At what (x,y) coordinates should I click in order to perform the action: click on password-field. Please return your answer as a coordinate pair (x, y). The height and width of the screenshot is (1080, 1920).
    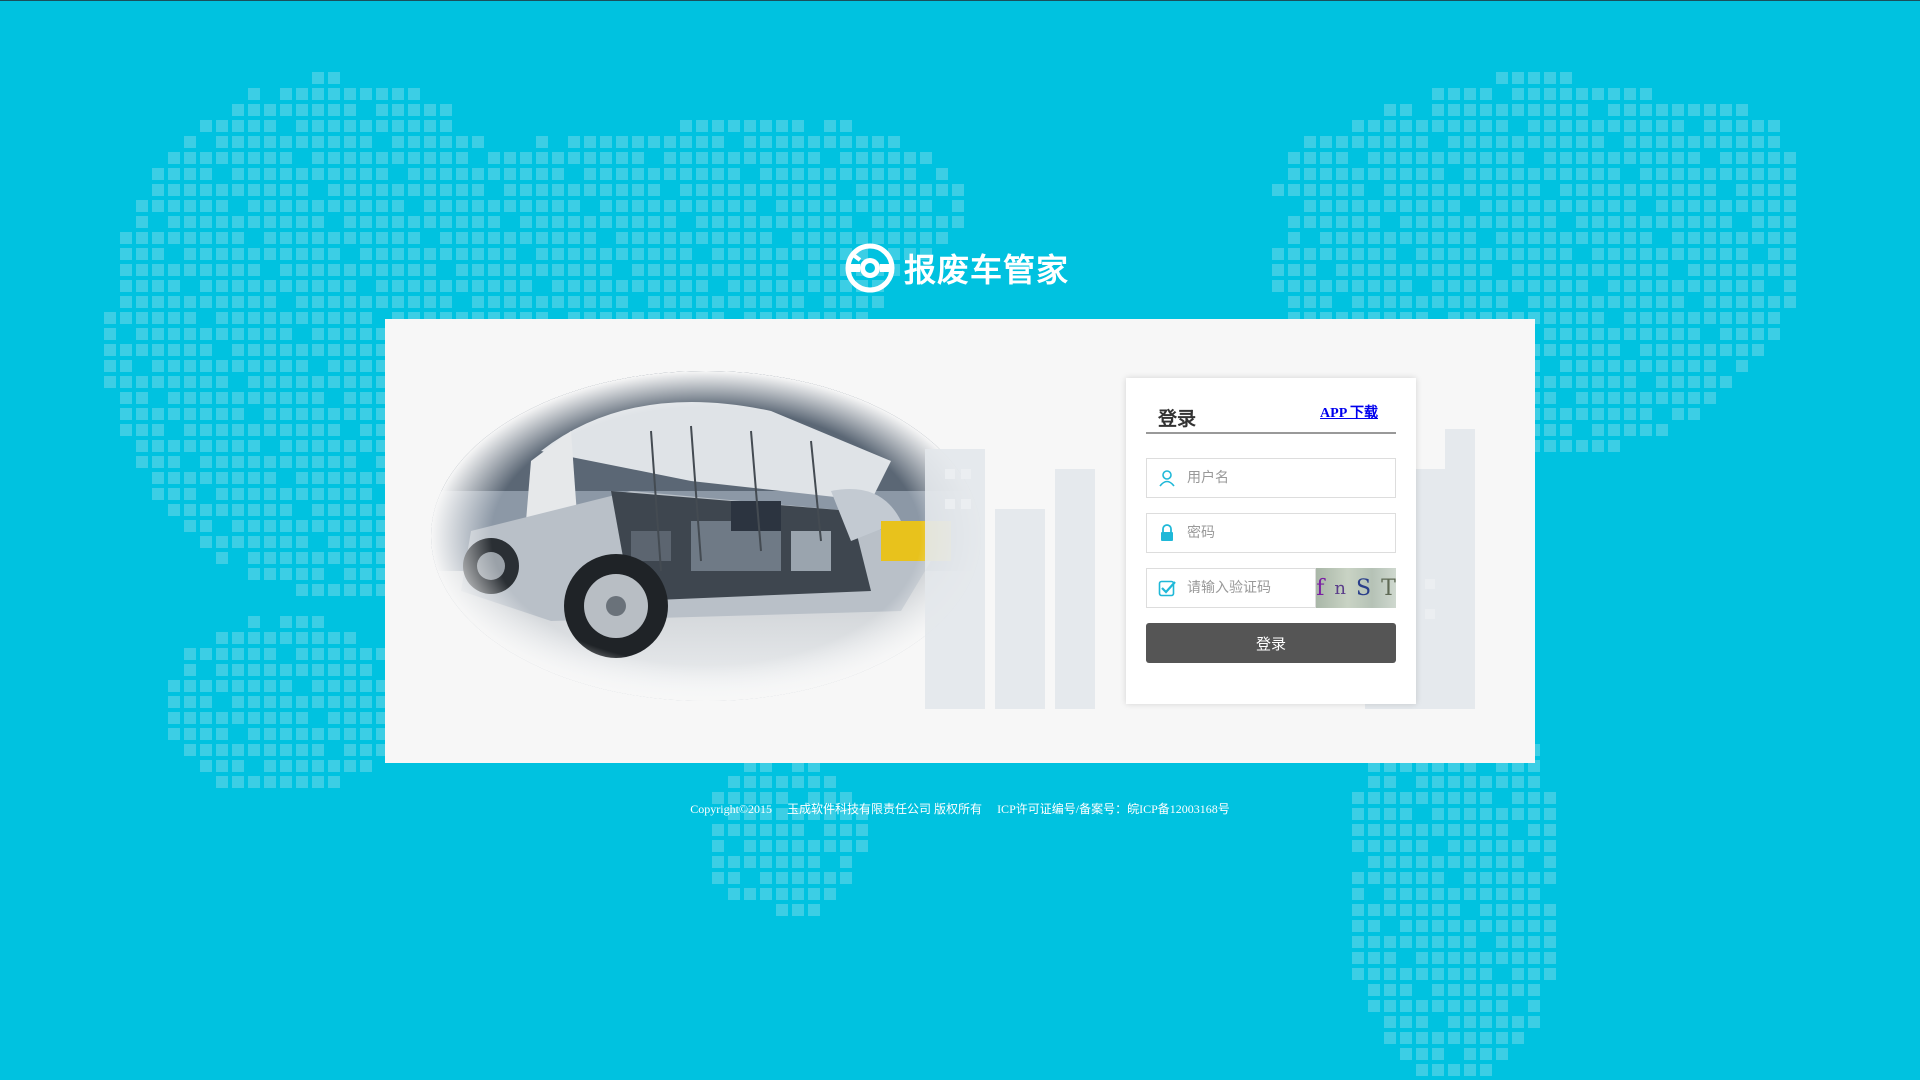
    Looking at the image, I should click on (1271, 533).